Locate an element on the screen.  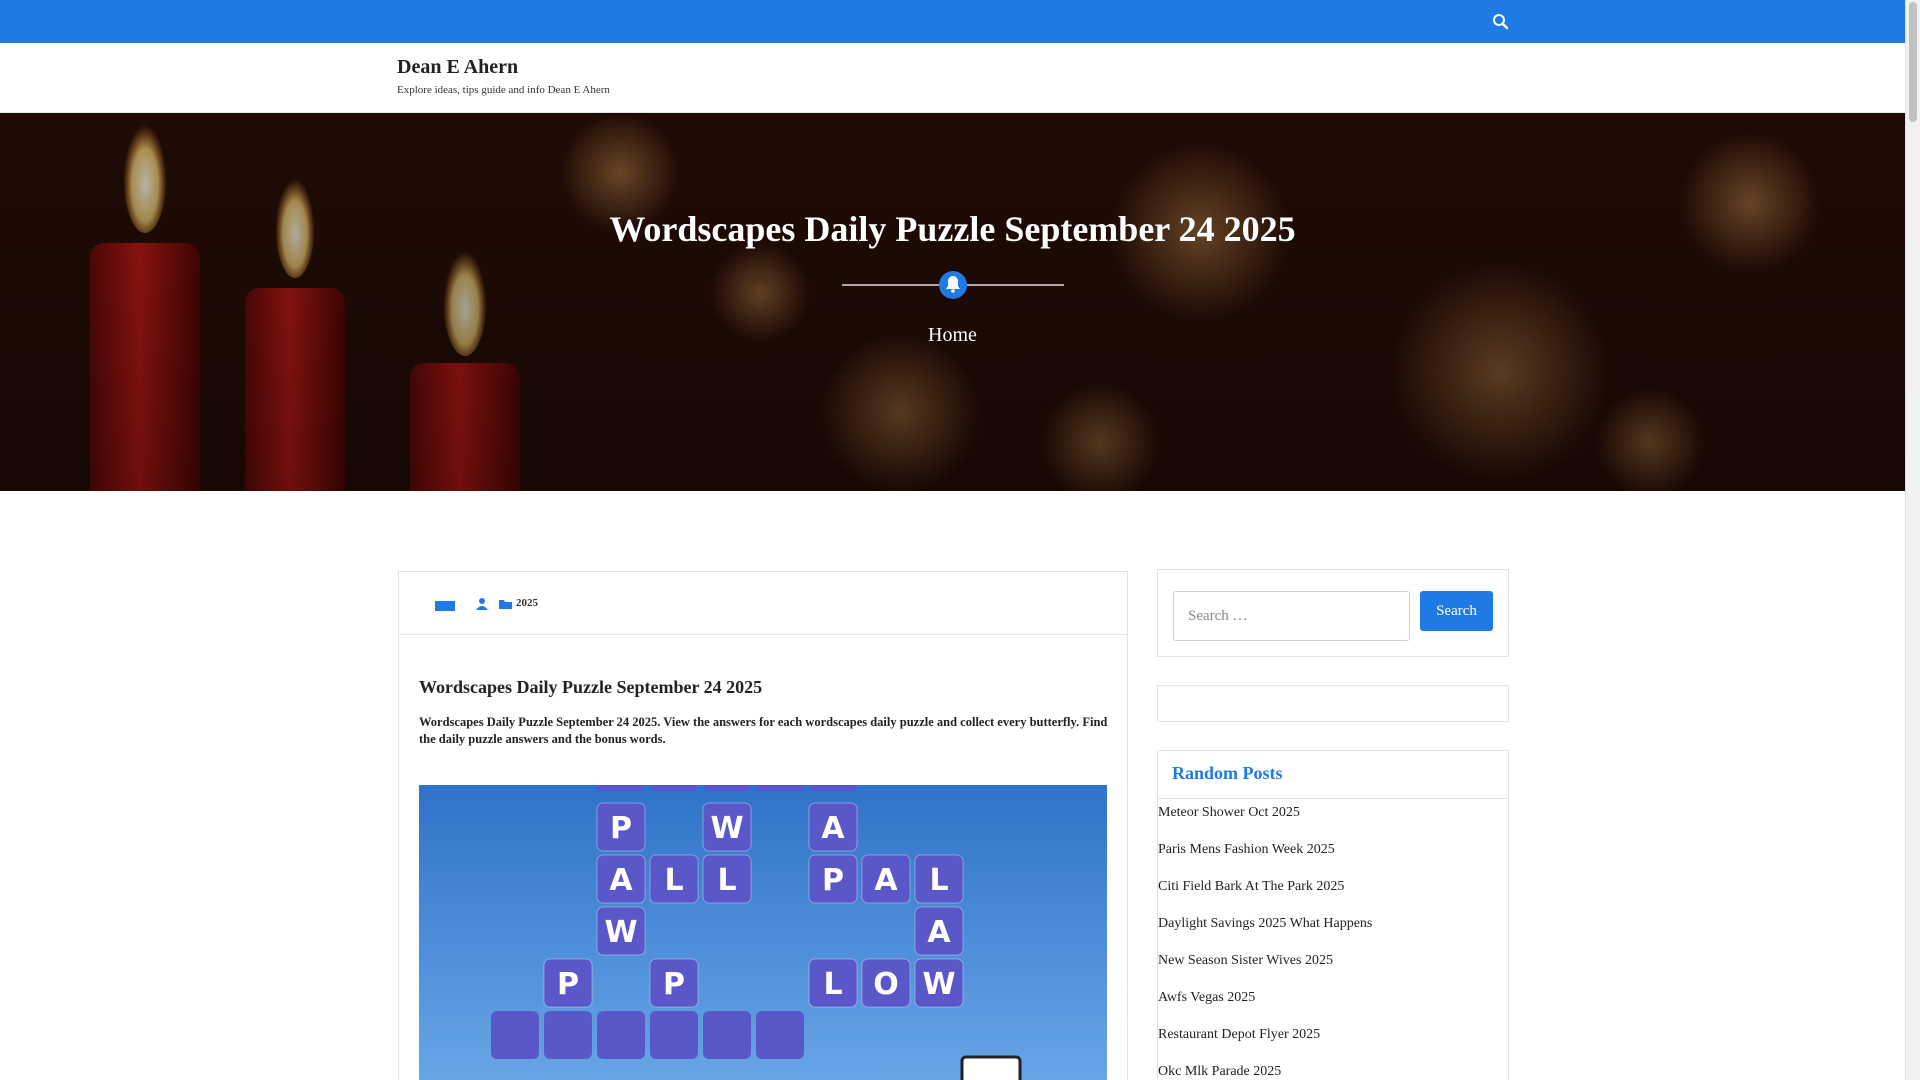
puzzle-tile: O is located at coordinates (886, 983).